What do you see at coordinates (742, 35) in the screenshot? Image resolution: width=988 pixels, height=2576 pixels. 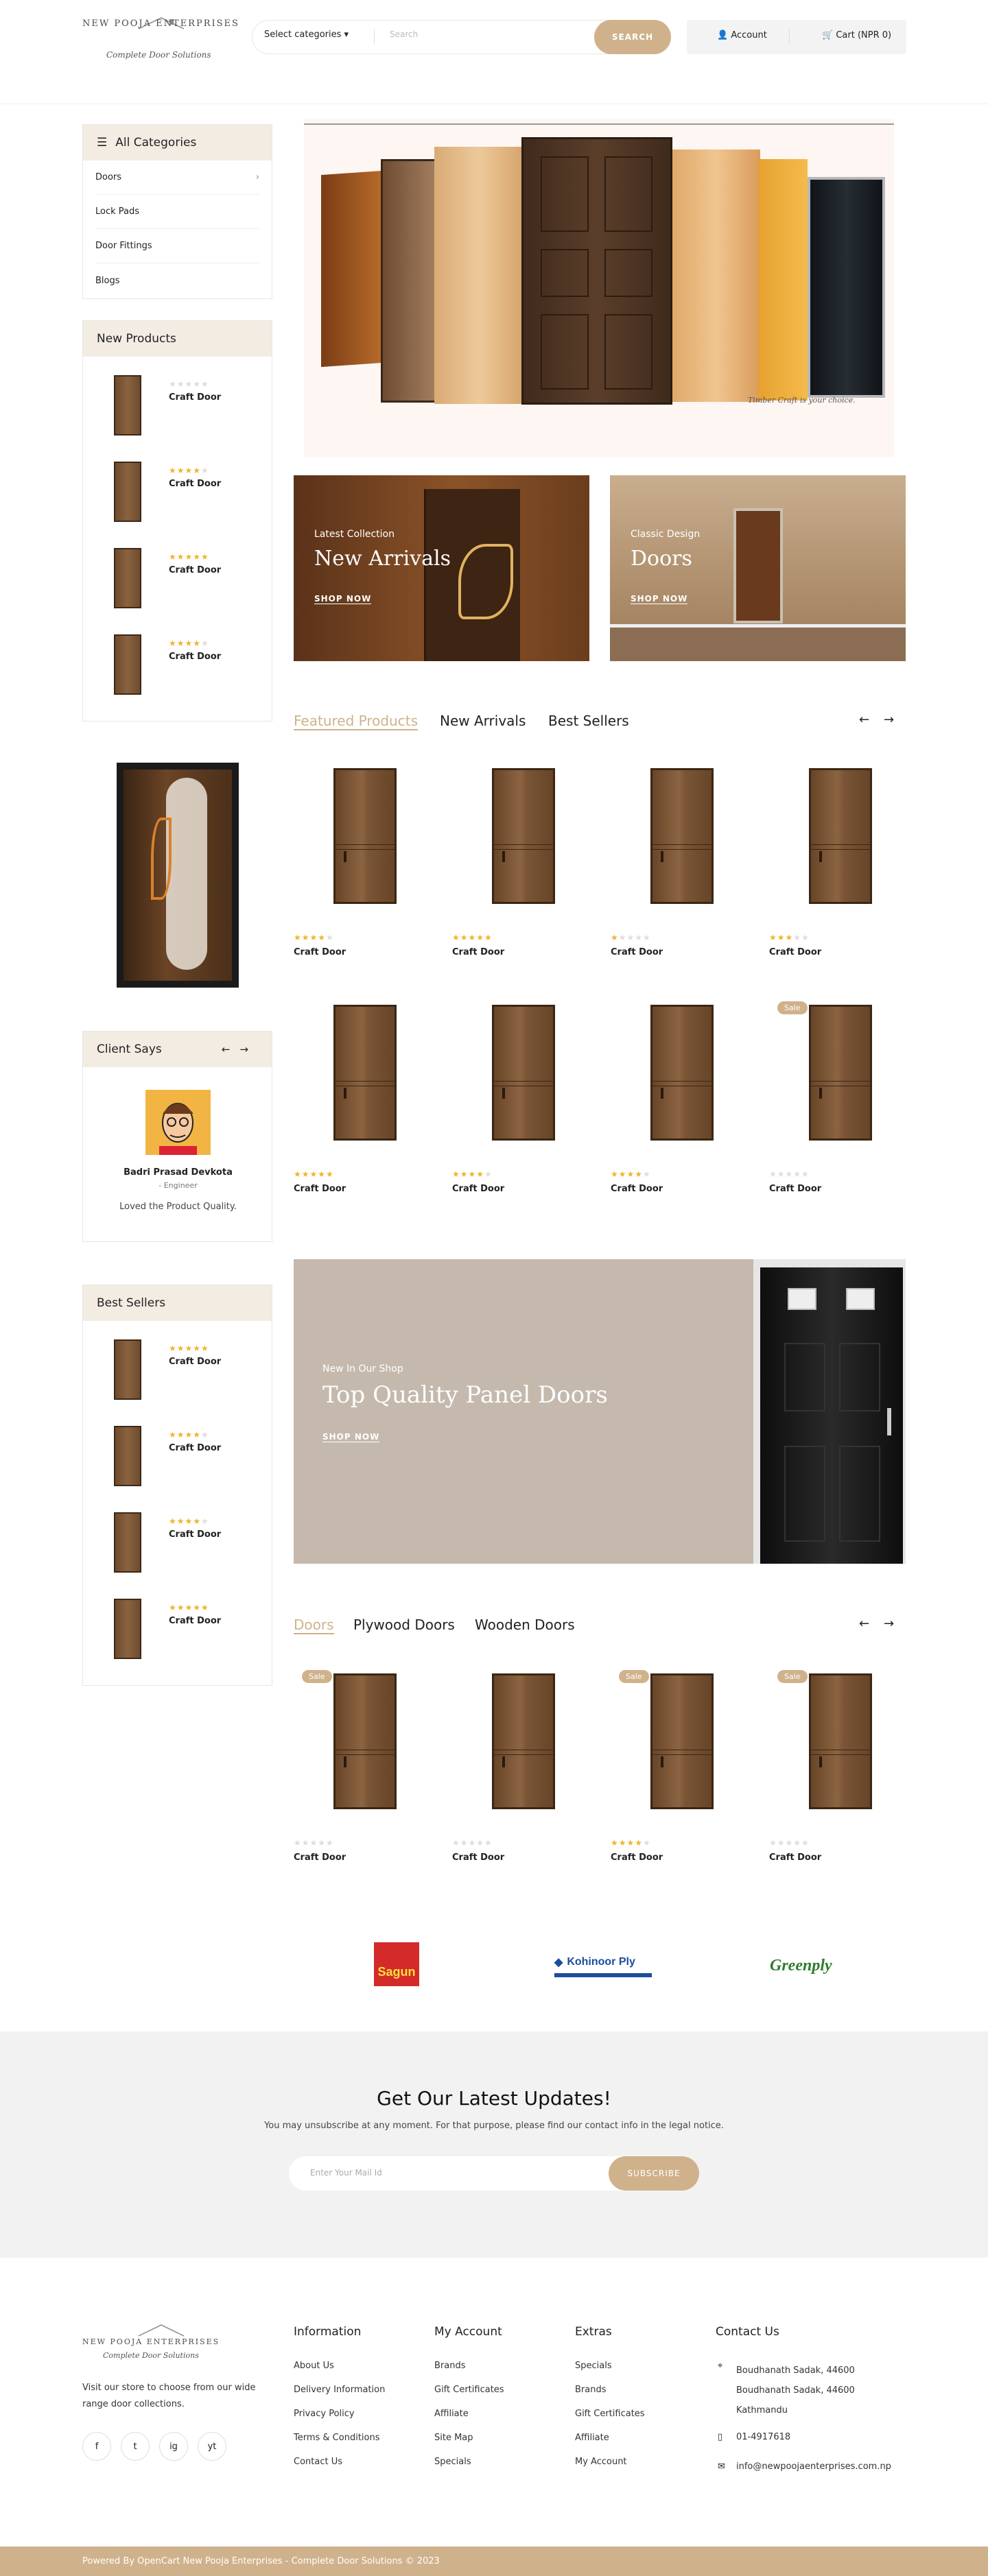 I see `account-link: 👤 Account` at bounding box center [742, 35].